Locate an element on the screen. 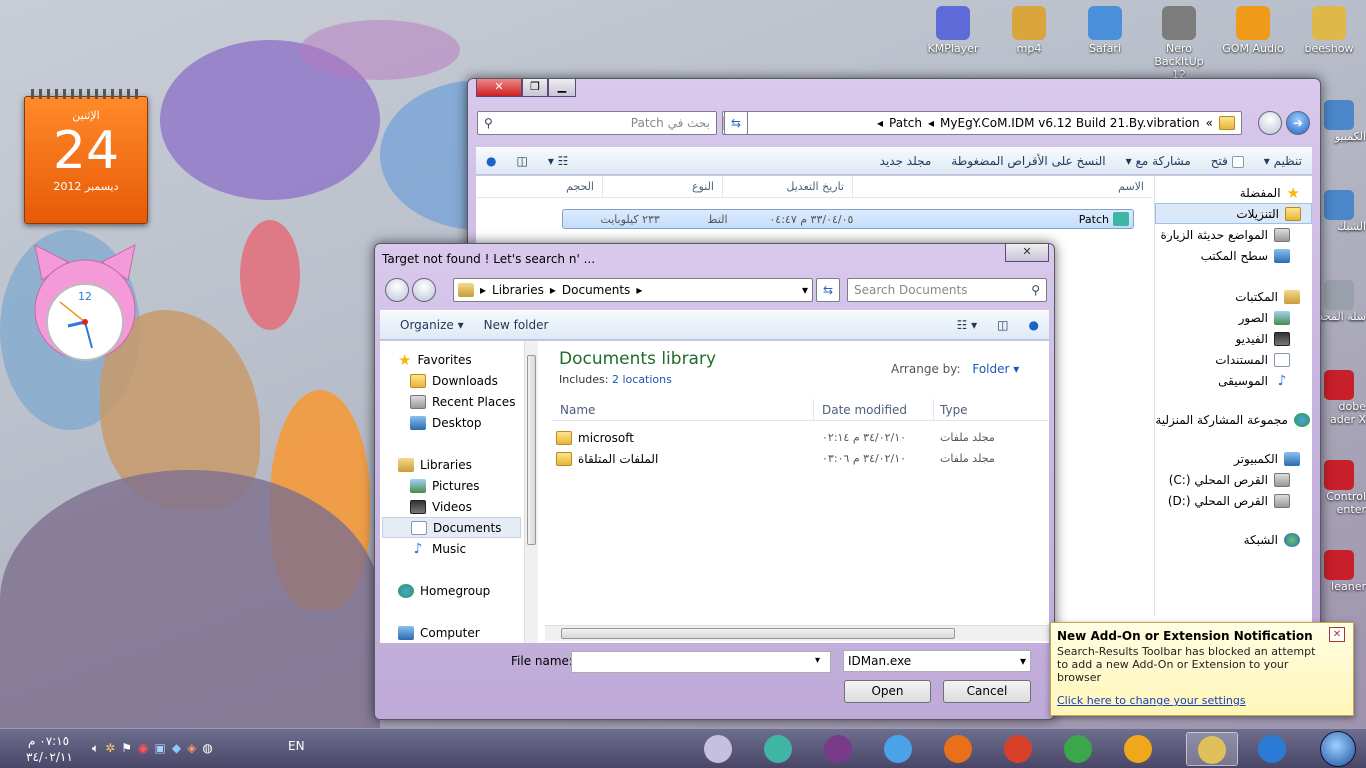 Image resolution: width=1366 pixels, height=768 pixels. nav-libraries: المكتبات is located at coordinates (1227, 296).